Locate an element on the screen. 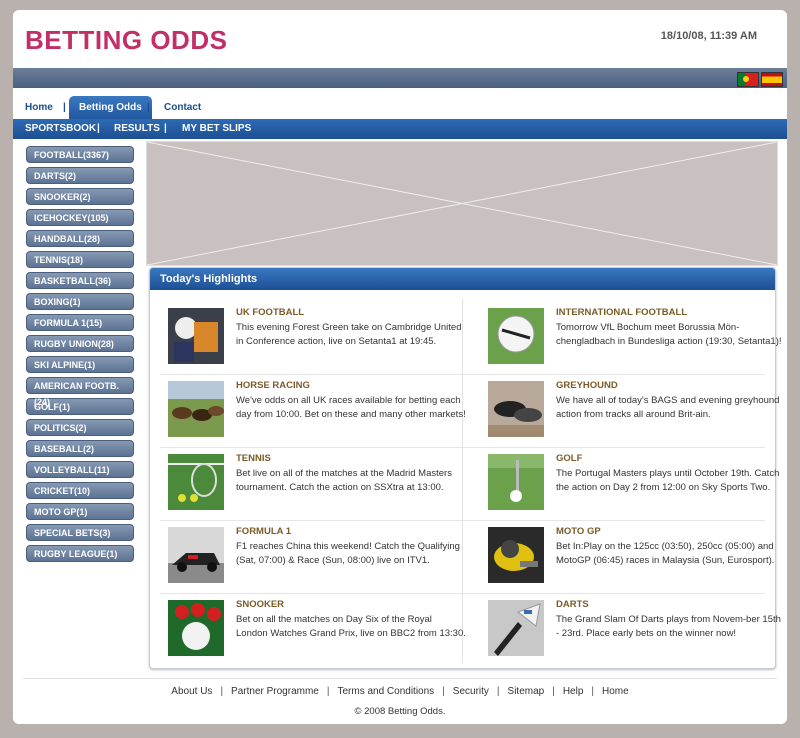 The height and width of the screenshot is (738, 800). sport-item: BOXING(1) is located at coordinates (80, 301).